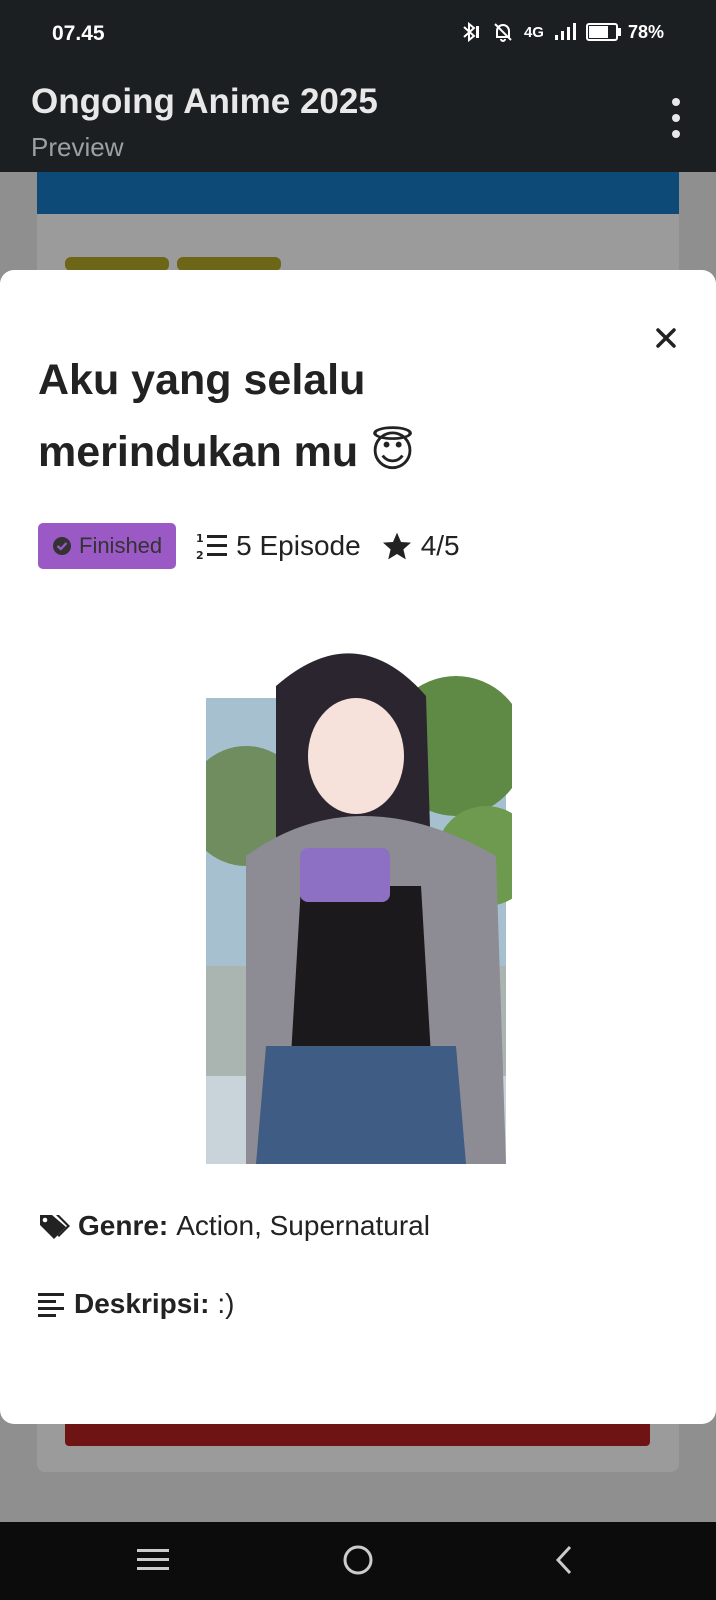 The image size is (716, 1600). Describe the element at coordinates (303, 1225) in the screenshot. I see `genre-value: Action, Supernatural` at that location.